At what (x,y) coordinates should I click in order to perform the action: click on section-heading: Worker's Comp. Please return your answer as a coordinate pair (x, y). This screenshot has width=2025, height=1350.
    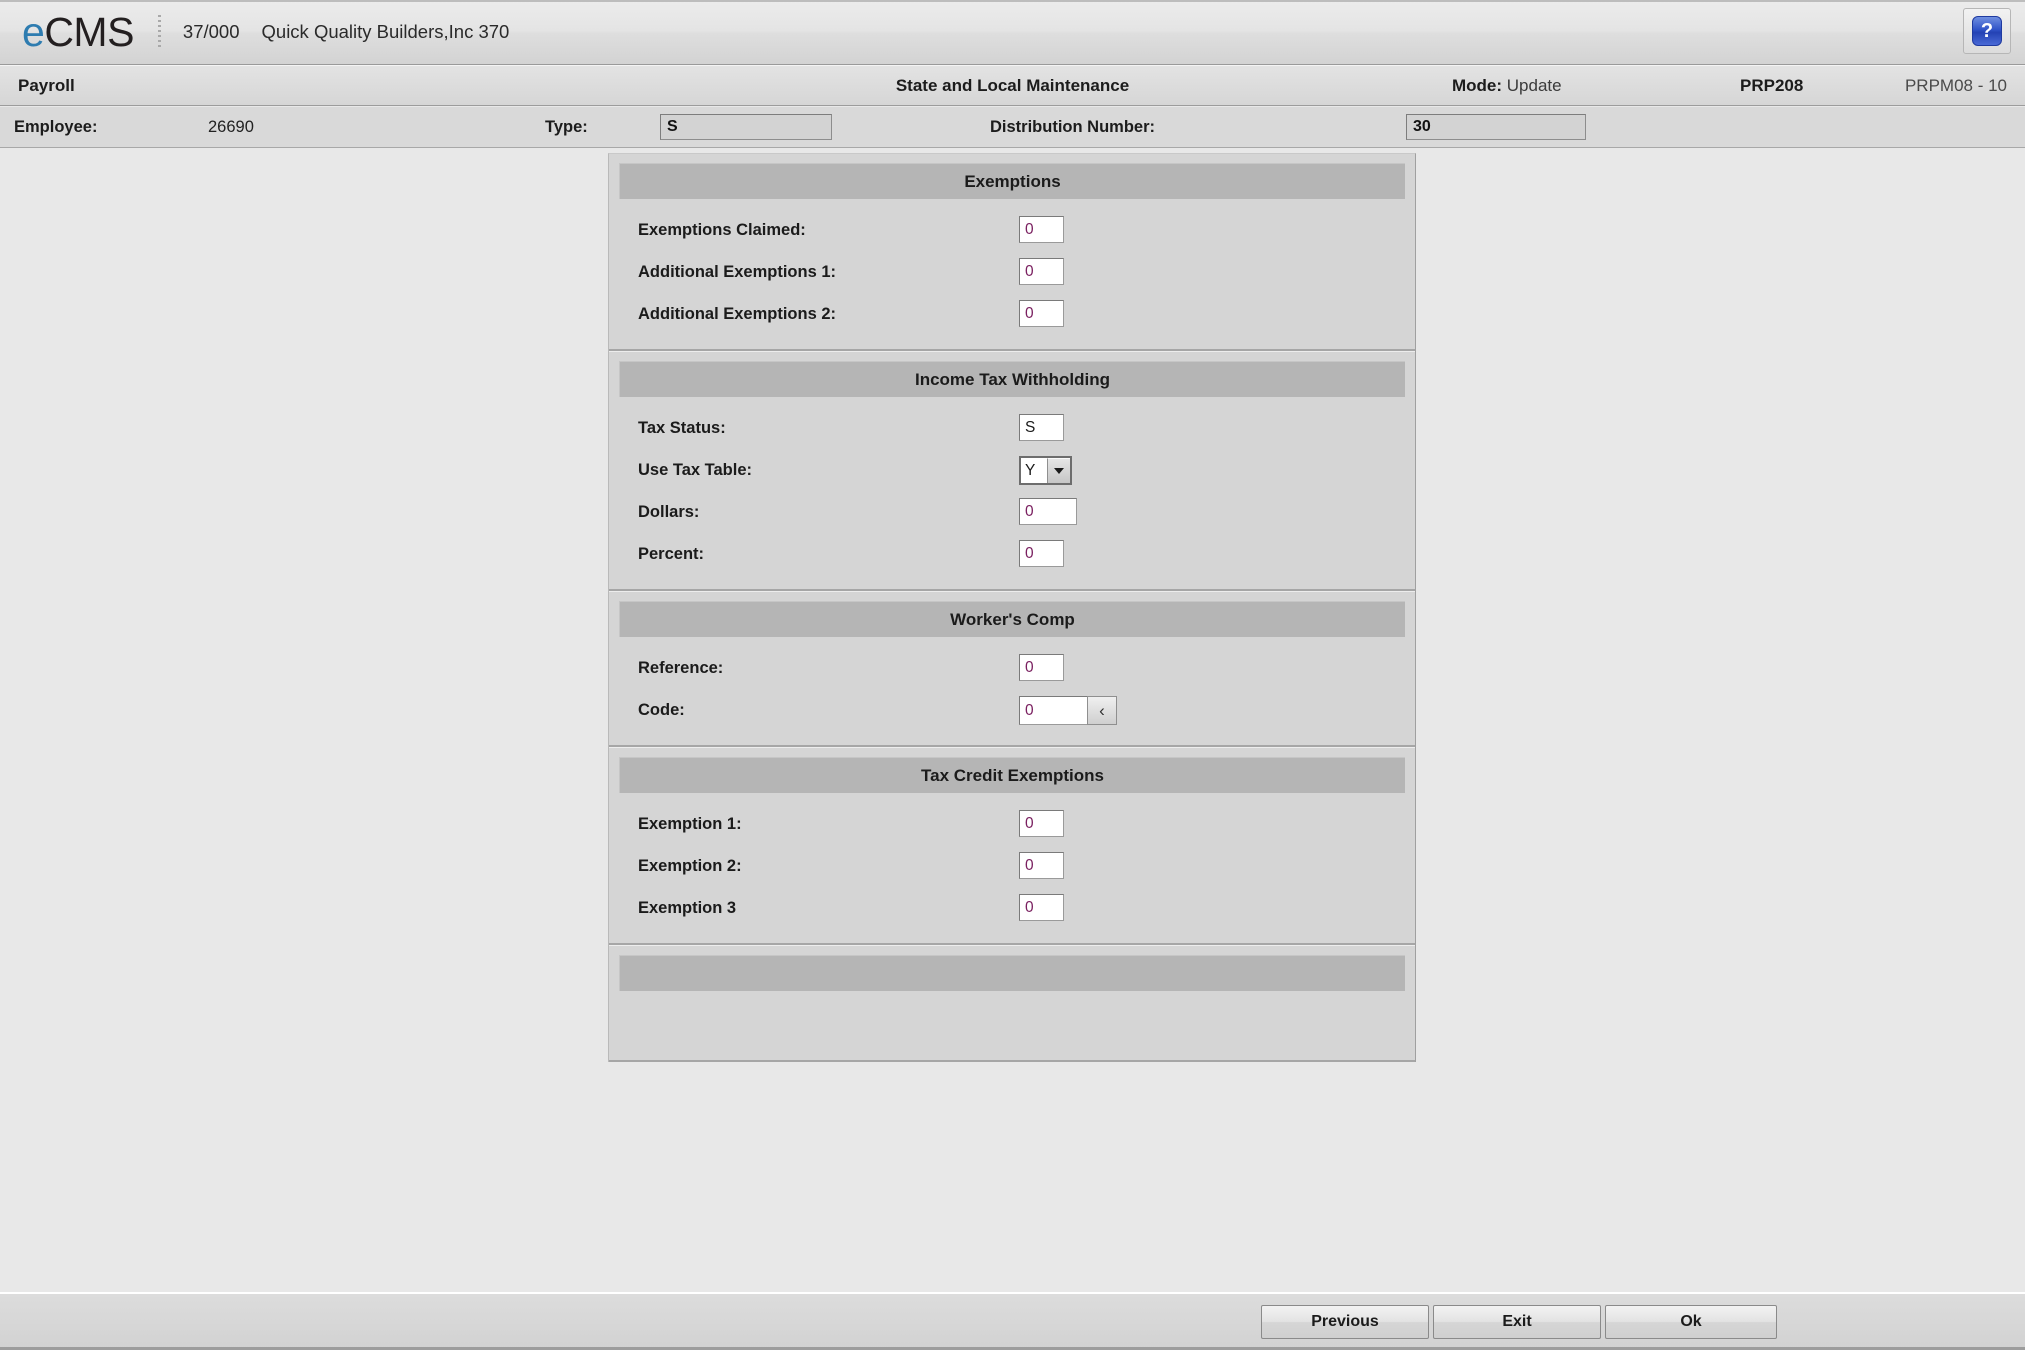
    Looking at the image, I should click on (1012, 619).